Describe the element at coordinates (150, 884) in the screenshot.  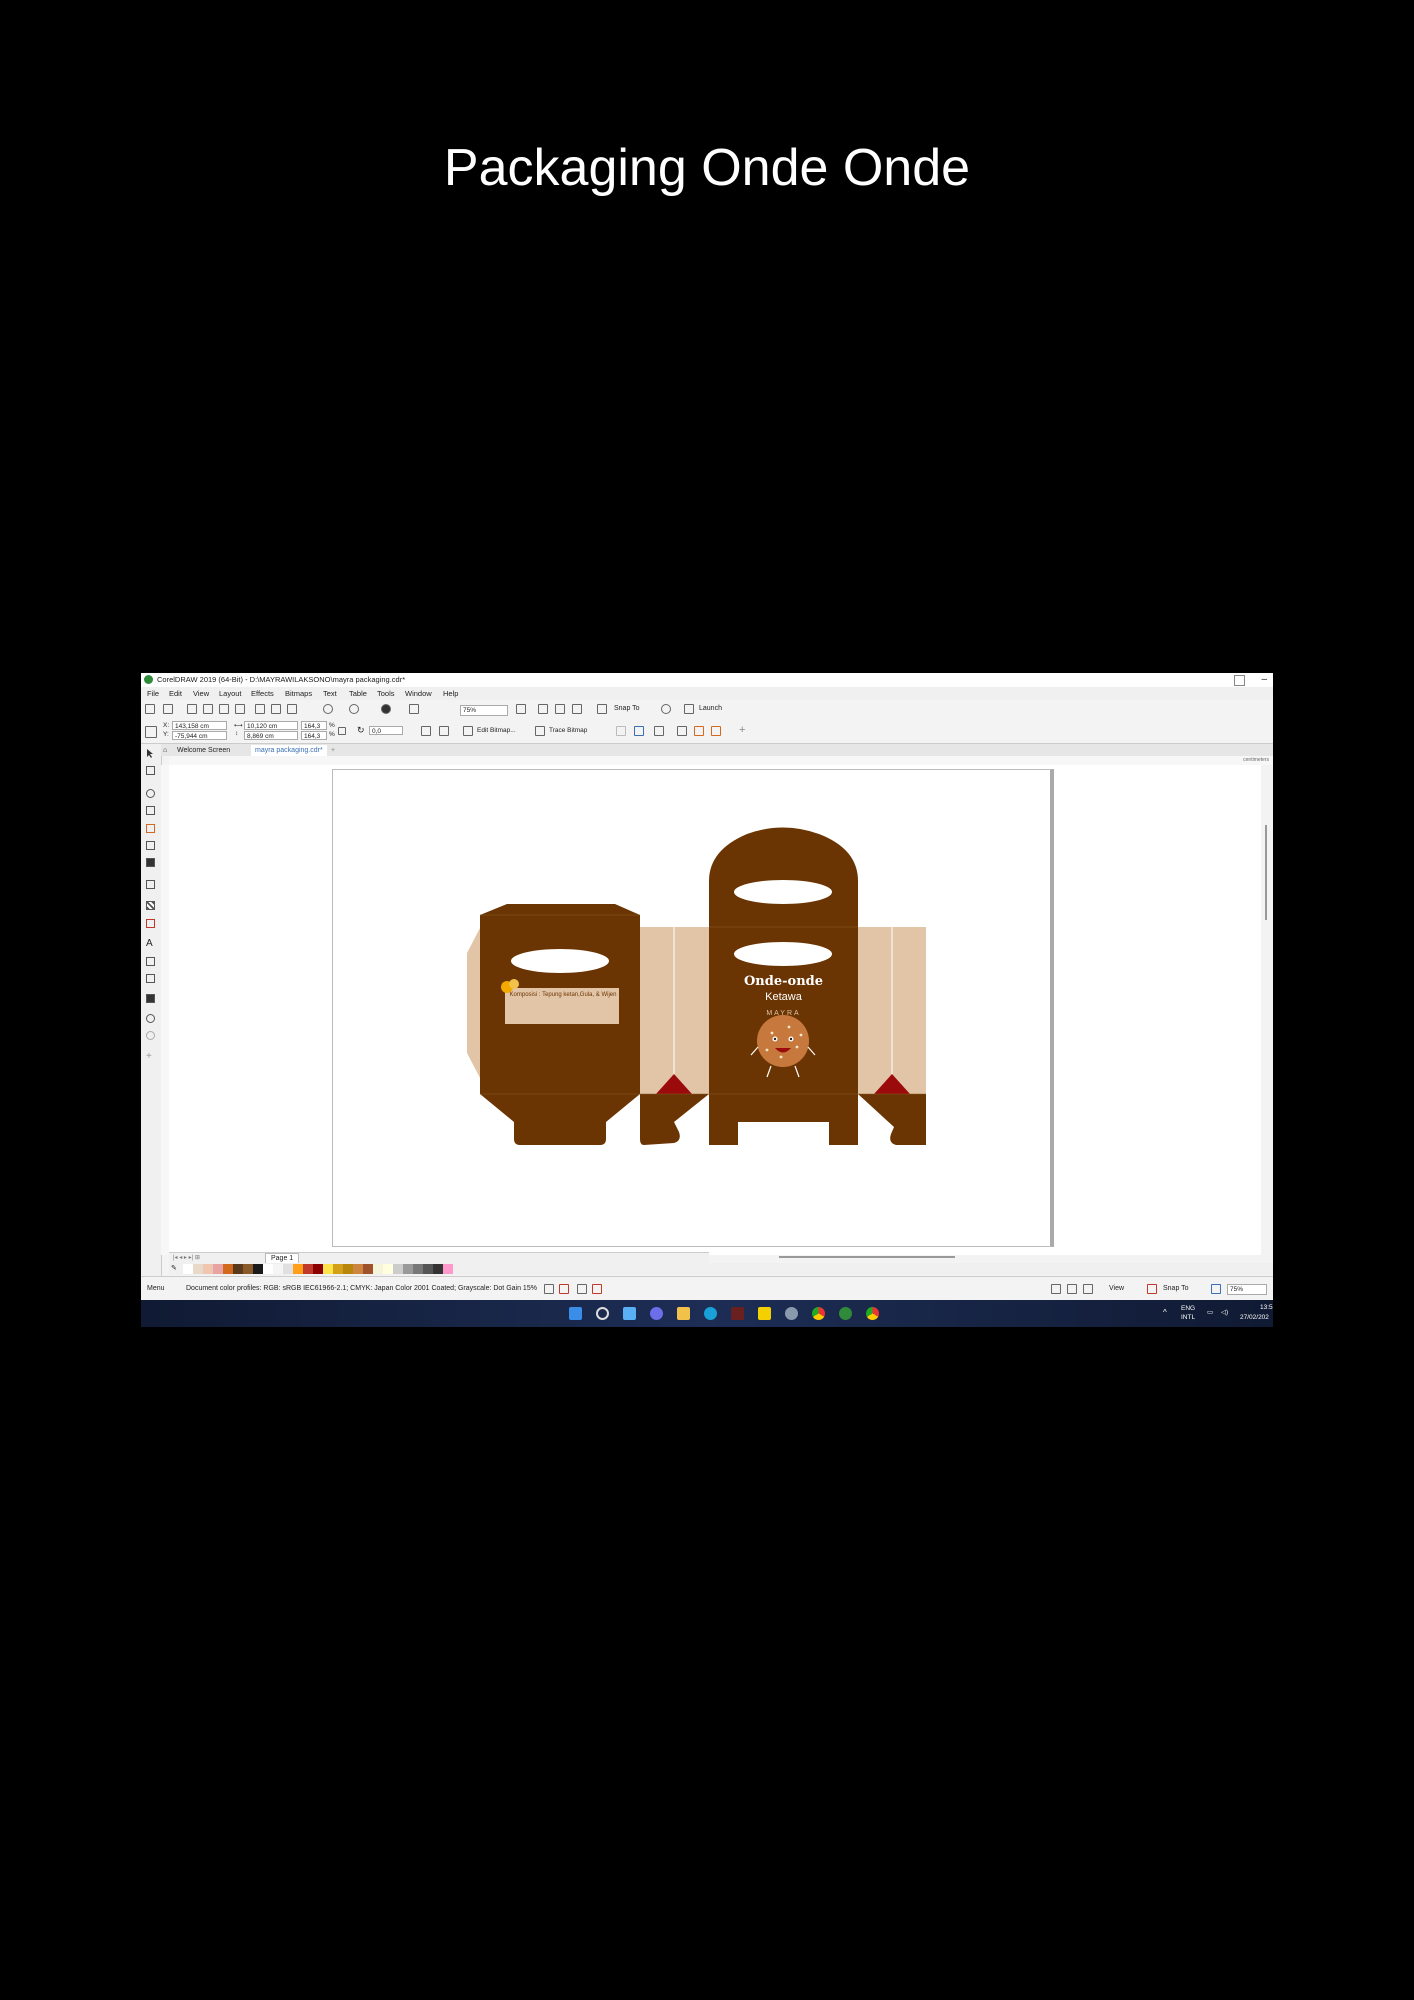
I see `rectangle-tool-icon` at that location.